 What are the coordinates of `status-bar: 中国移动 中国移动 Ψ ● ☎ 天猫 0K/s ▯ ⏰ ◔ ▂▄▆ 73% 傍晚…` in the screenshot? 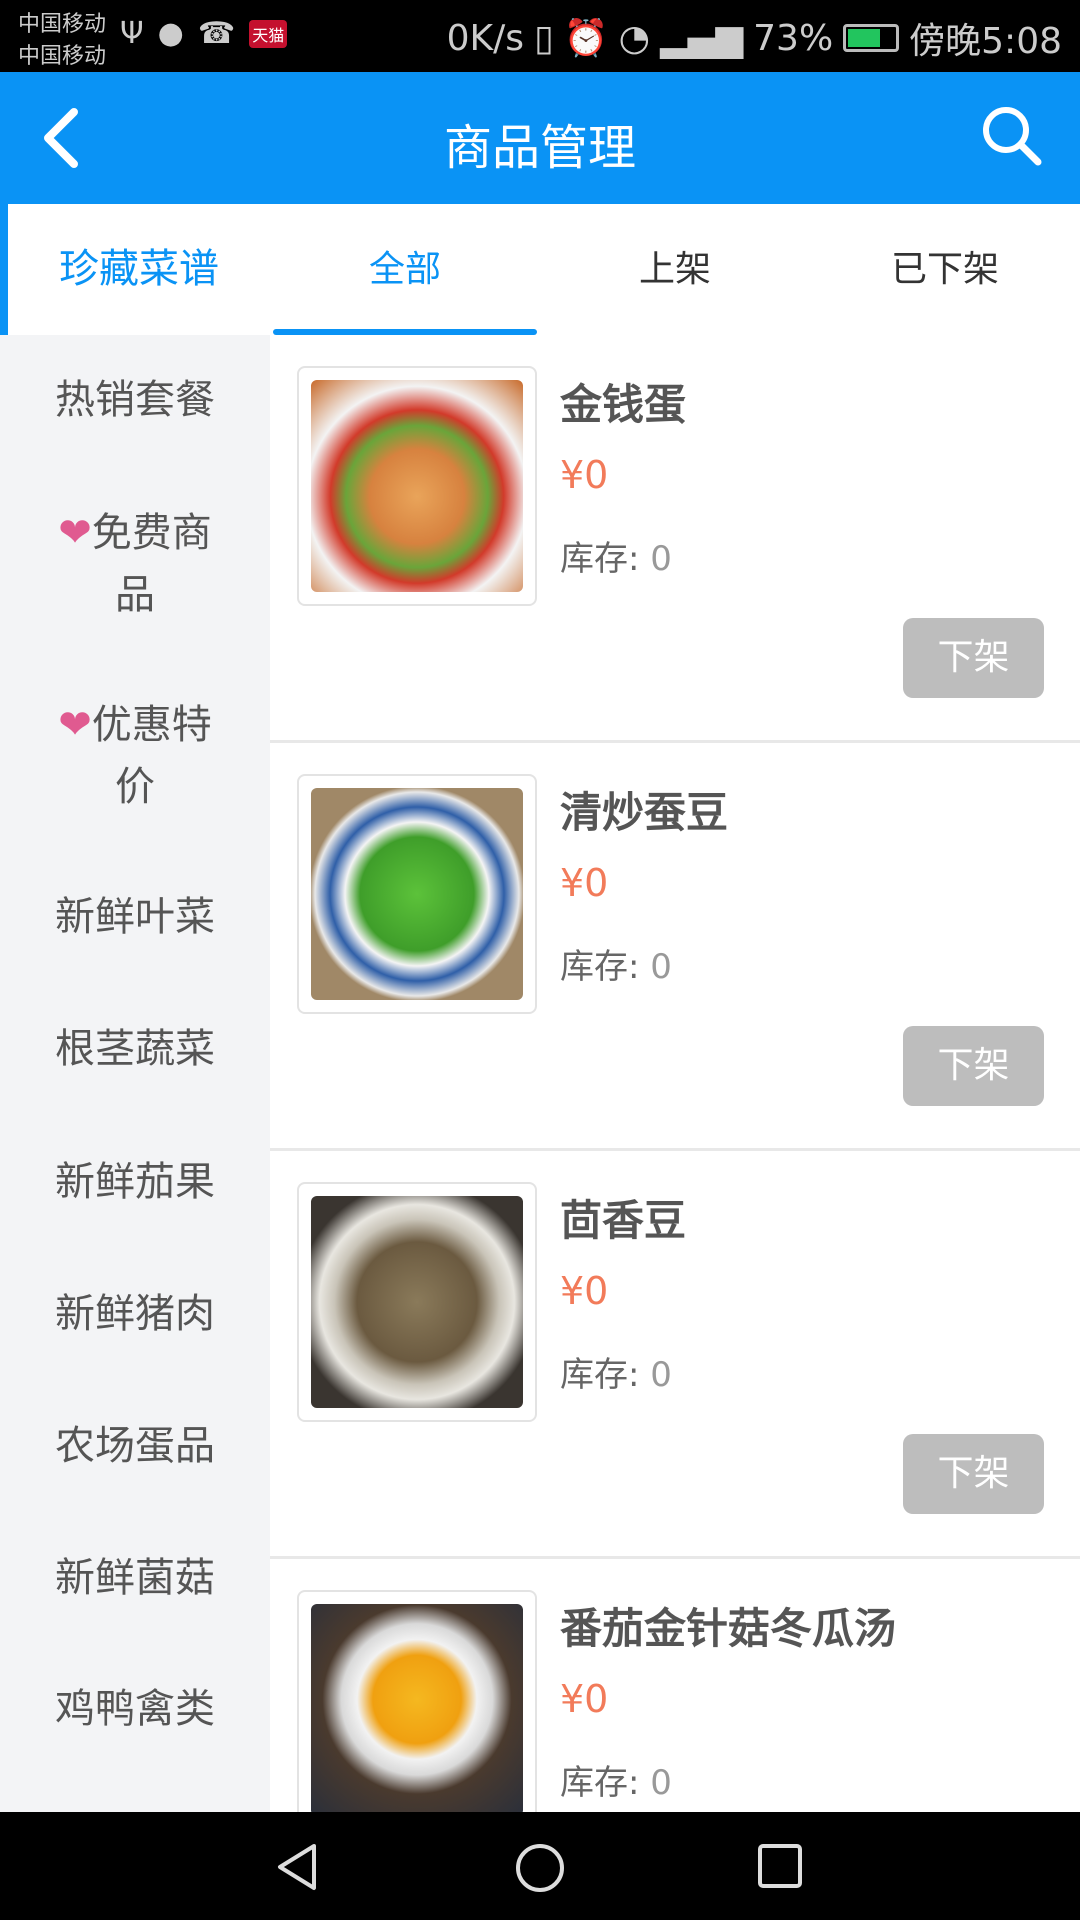 It's located at (540, 36).